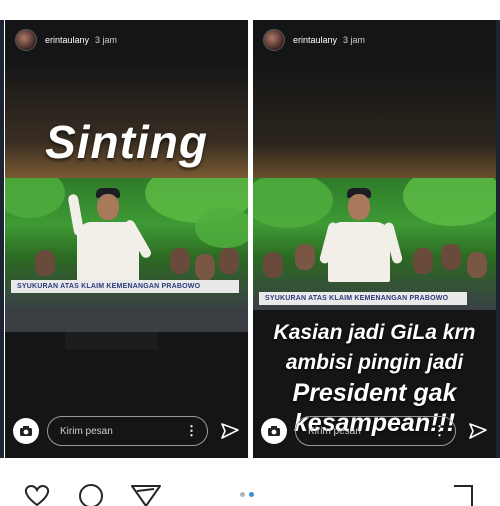 This screenshot has width=500, height=506. I want to click on edge-sliver-left, so click(2, 239).